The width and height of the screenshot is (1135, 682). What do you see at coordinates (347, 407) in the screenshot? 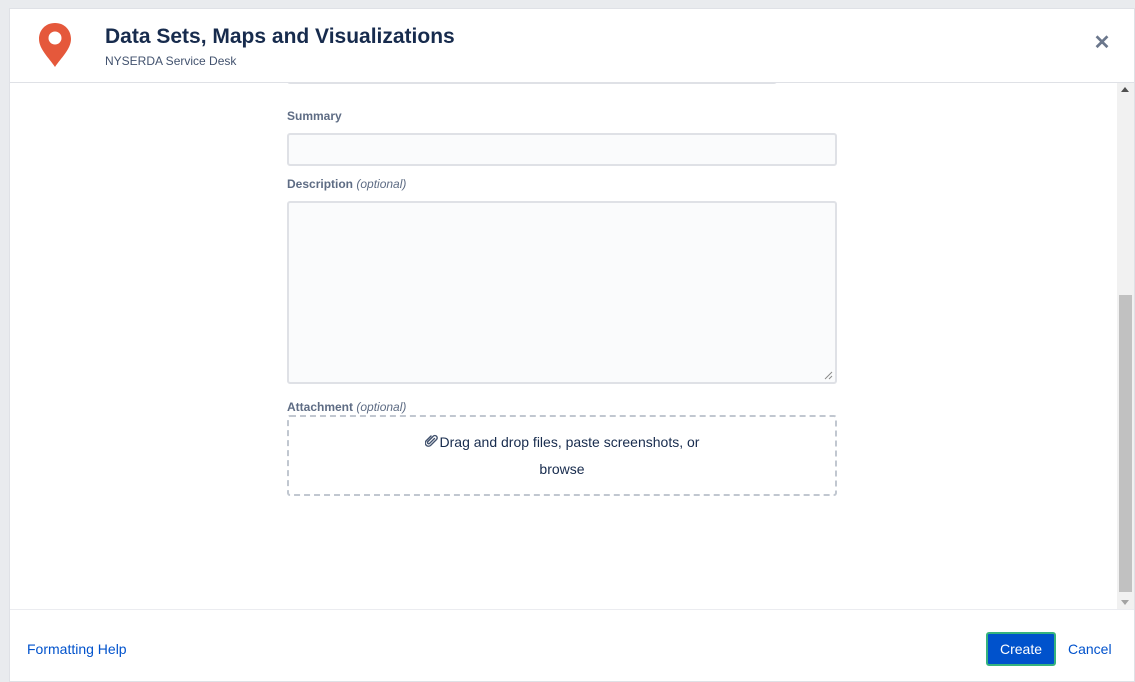
I see `attachment-label: Attachment (optional)` at bounding box center [347, 407].